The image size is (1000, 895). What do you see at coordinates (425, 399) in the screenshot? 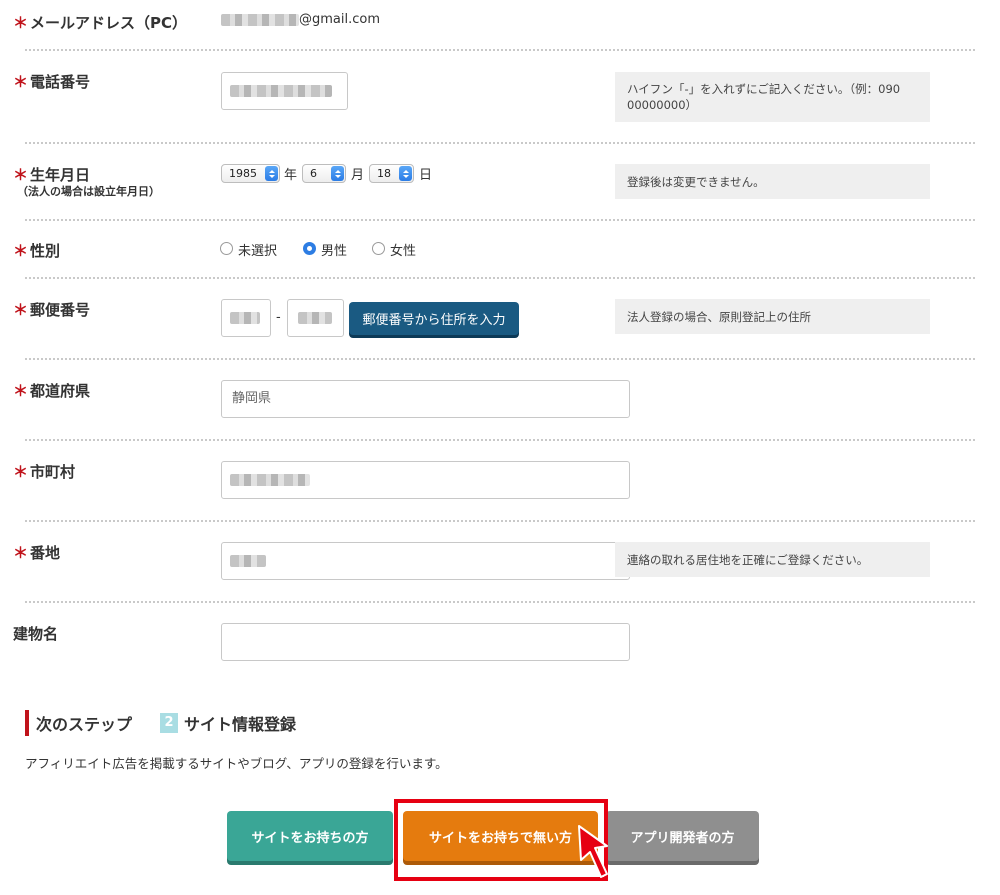
I see `prefecture-input: 静岡県` at bounding box center [425, 399].